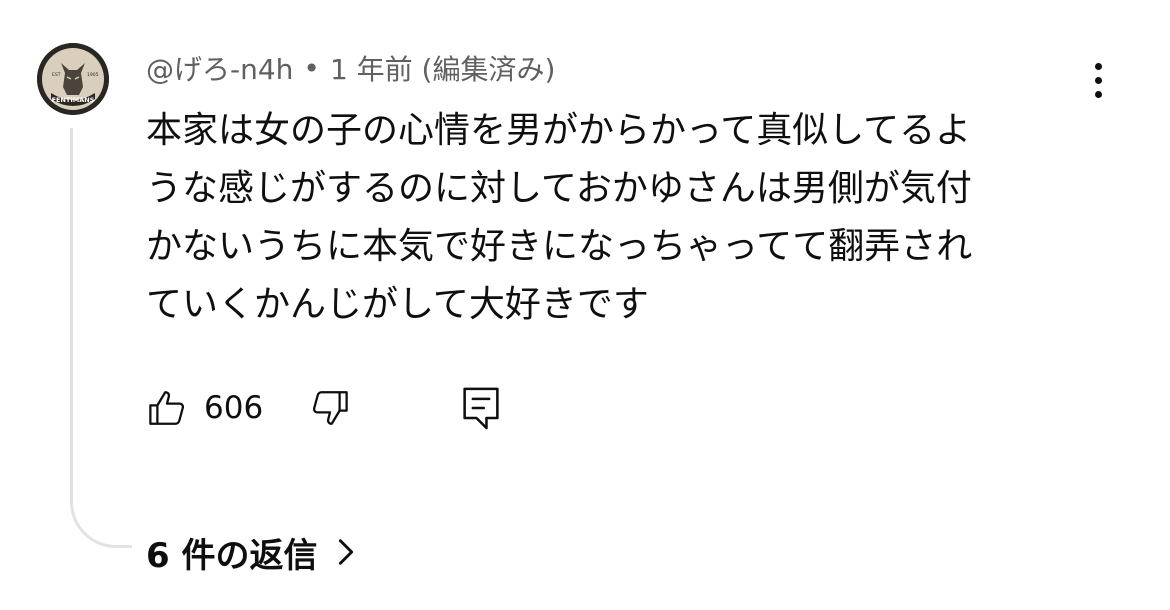  Describe the element at coordinates (73, 100) in the screenshot. I see `avatar-brand-text: FENTIMANS` at that location.